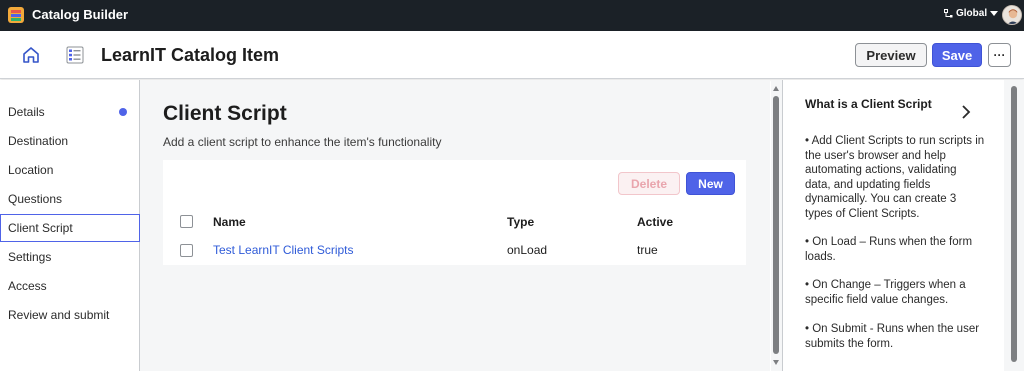 Image resolution: width=1024 pixels, height=371 pixels. I want to click on nav-item-label: Destination, so click(38, 141).